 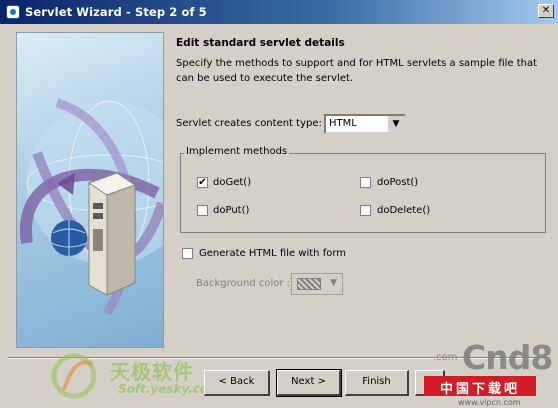 I want to click on generate-html-label: Generate HTML file with form, so click(x=273, y=253).